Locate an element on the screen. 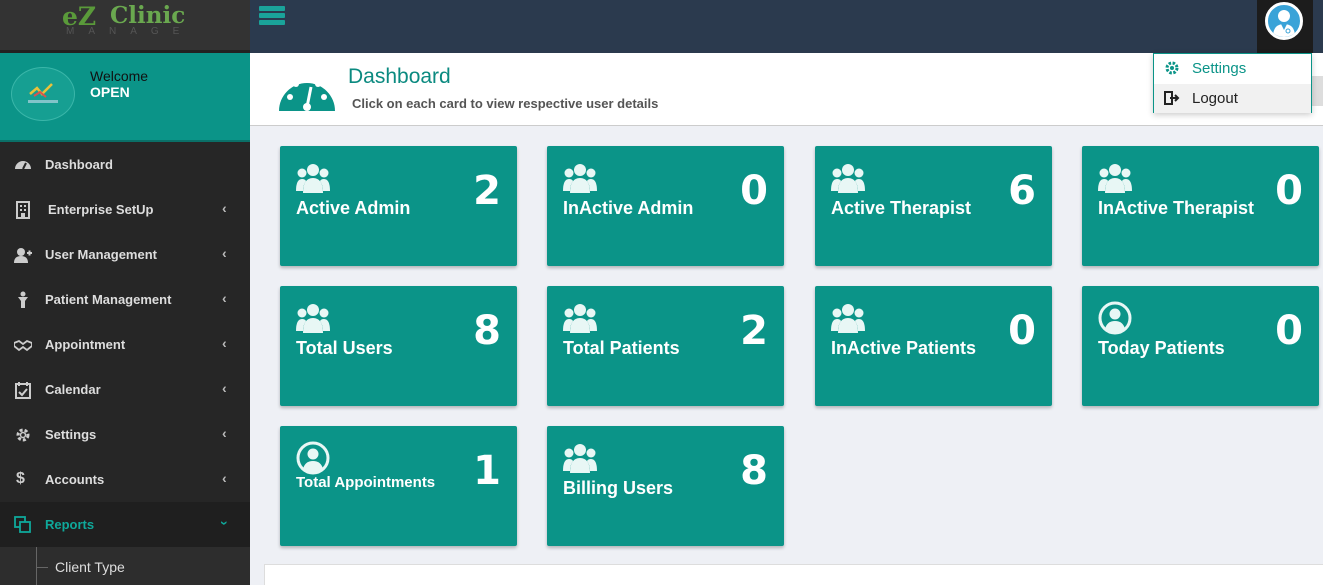 The image size is (1323, 585). dashboard-gauge-icon is located at coordinates (307, 93).